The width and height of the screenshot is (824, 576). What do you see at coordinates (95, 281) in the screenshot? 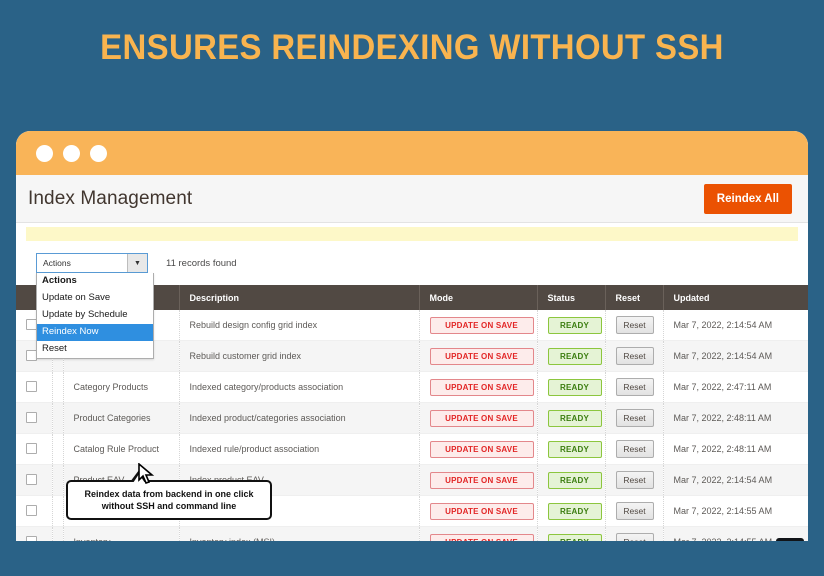
I see `dropdown-option-actions: Actions` at bounding box center [95, 281].